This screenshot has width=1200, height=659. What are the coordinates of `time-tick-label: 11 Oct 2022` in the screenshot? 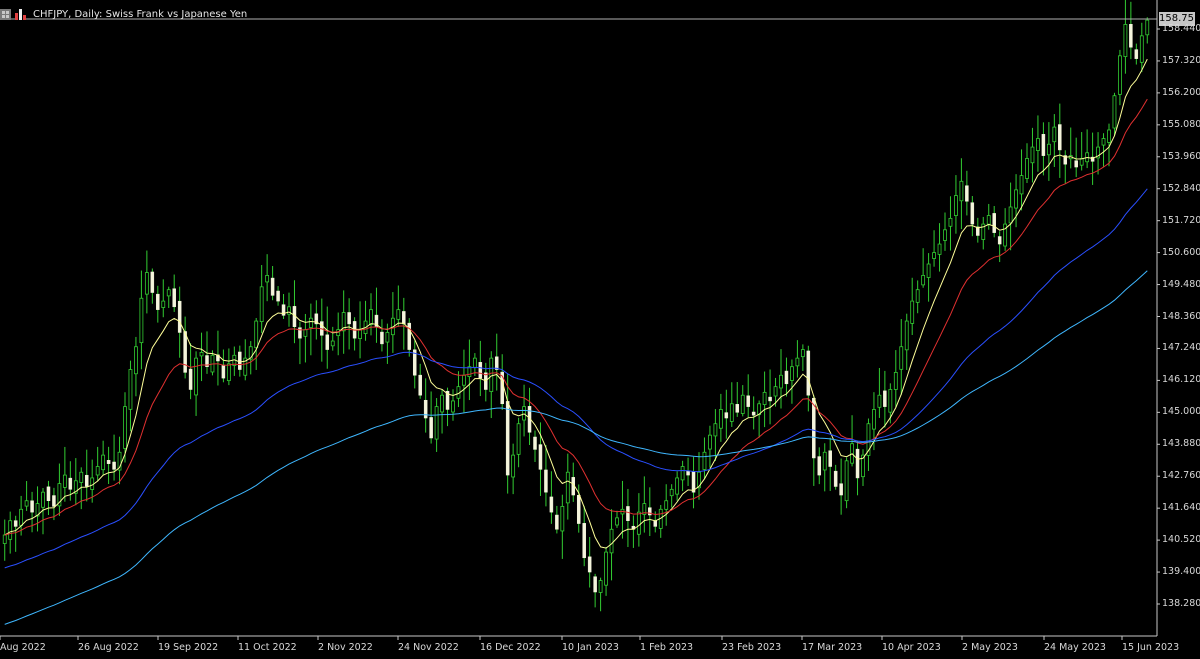 It's located at (267, 647).